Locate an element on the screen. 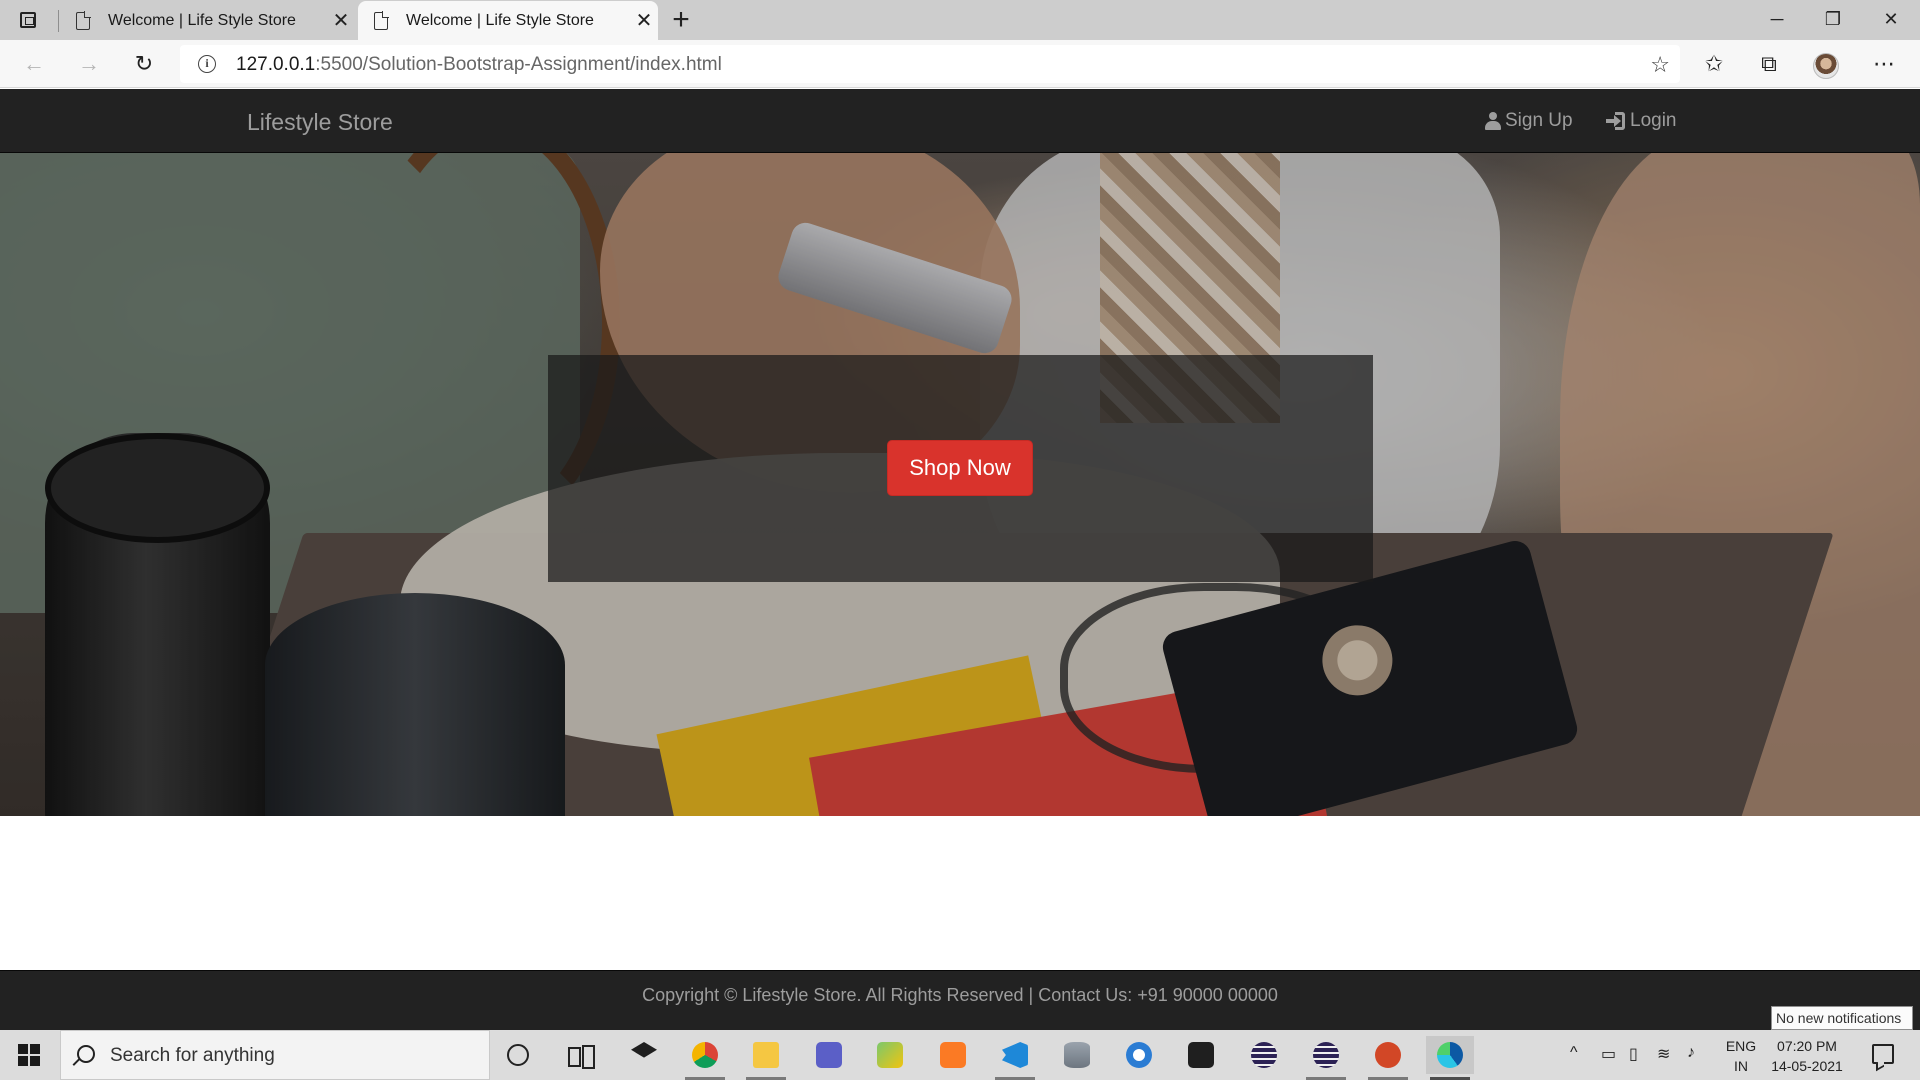  edge-icon is located at coordinates (1450, 1058).